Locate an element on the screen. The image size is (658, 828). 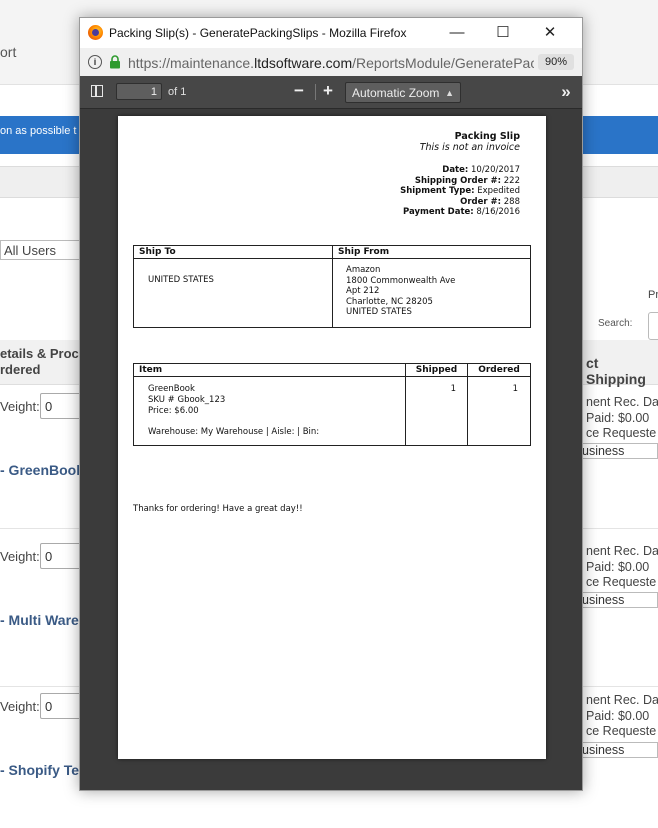
background-banner-text: on as possible t is located at coordinates (38, 131).